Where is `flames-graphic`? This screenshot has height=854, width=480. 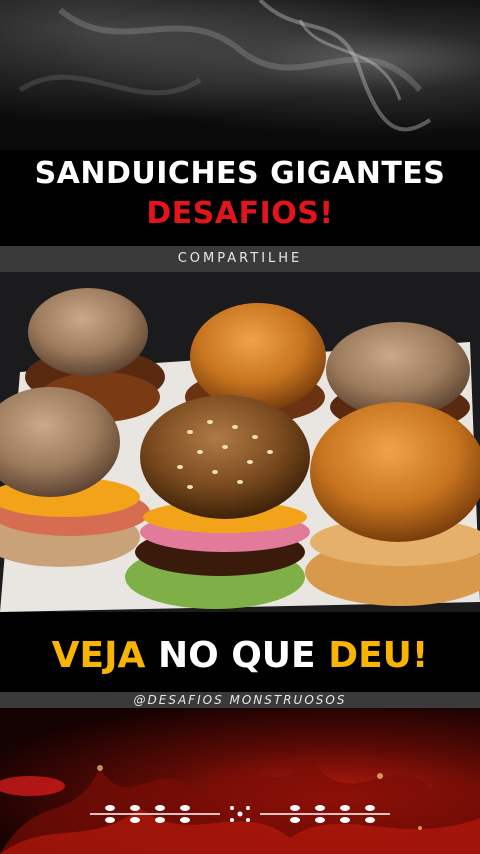
flames-graphic is located at coordinates (240, 806).